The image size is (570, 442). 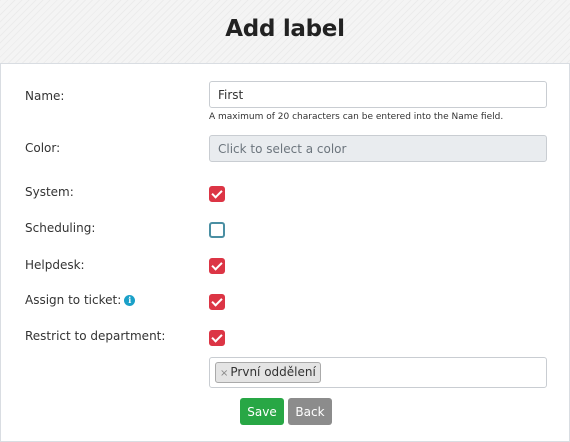 I want to click on helpdesk-label: Helpdesk:, so click(x=55, y=265).